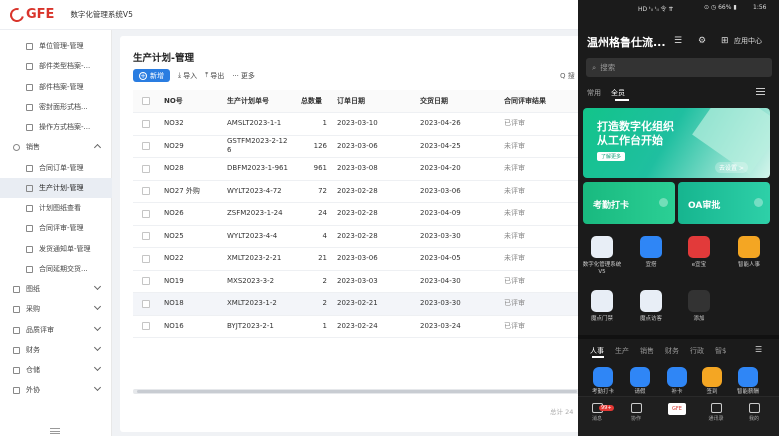 The image size is (779, 436). Describe the element at coordinates (56, 168) in the screenshot. I see `sidebar-item-contract-order: 合同订单-管理` at that location.